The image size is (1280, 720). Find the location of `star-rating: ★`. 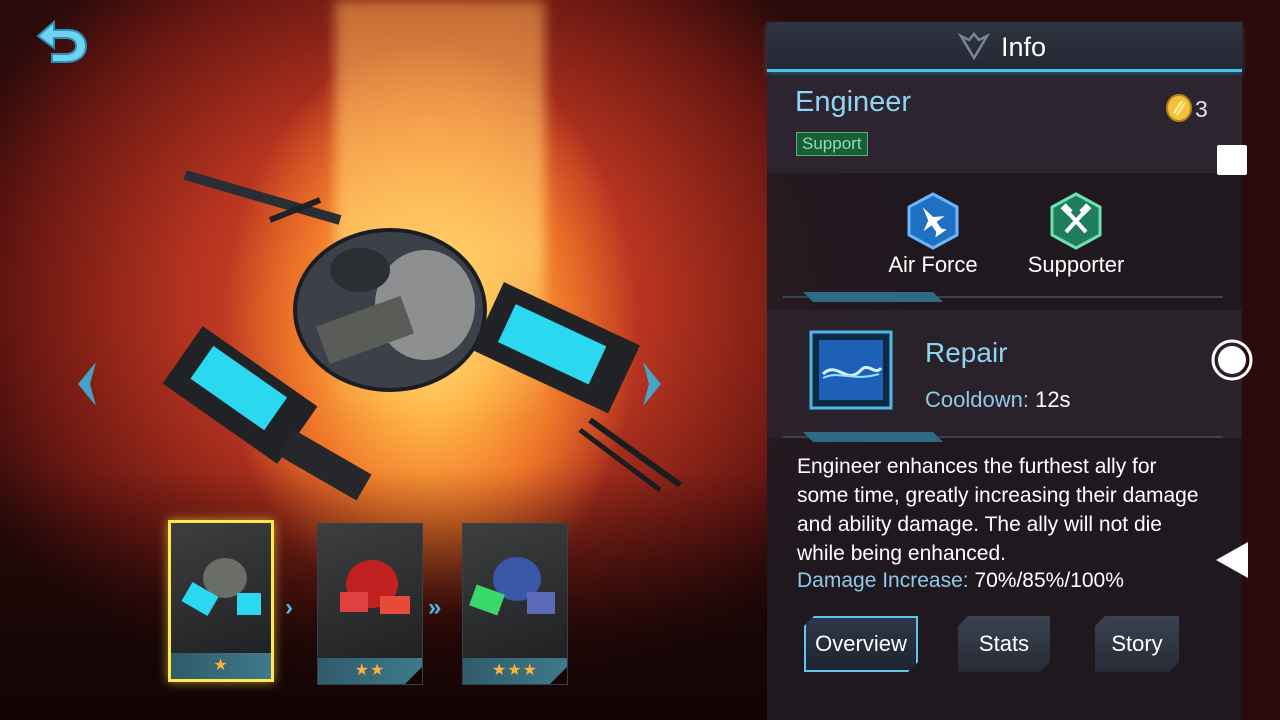

star-rating: ★ is located at coordinates (221, 666).